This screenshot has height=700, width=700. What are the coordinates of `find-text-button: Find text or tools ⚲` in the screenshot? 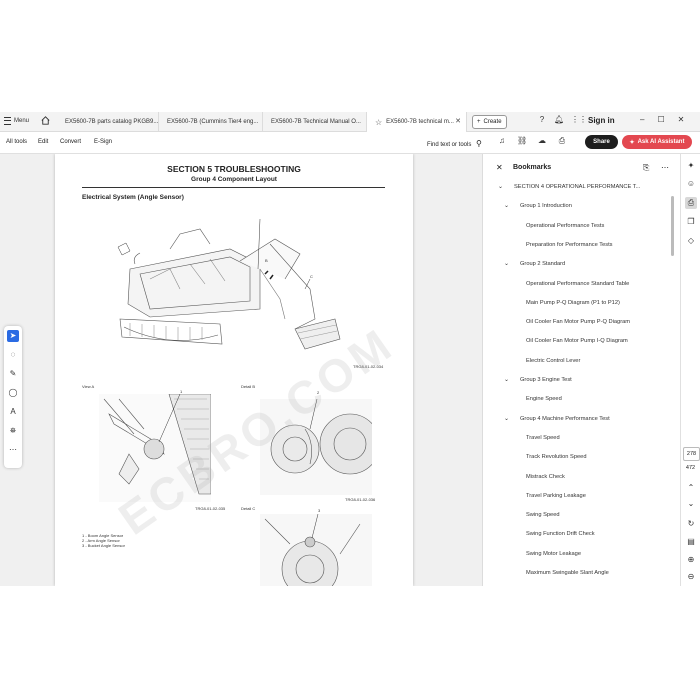 It's located at (454, 143).